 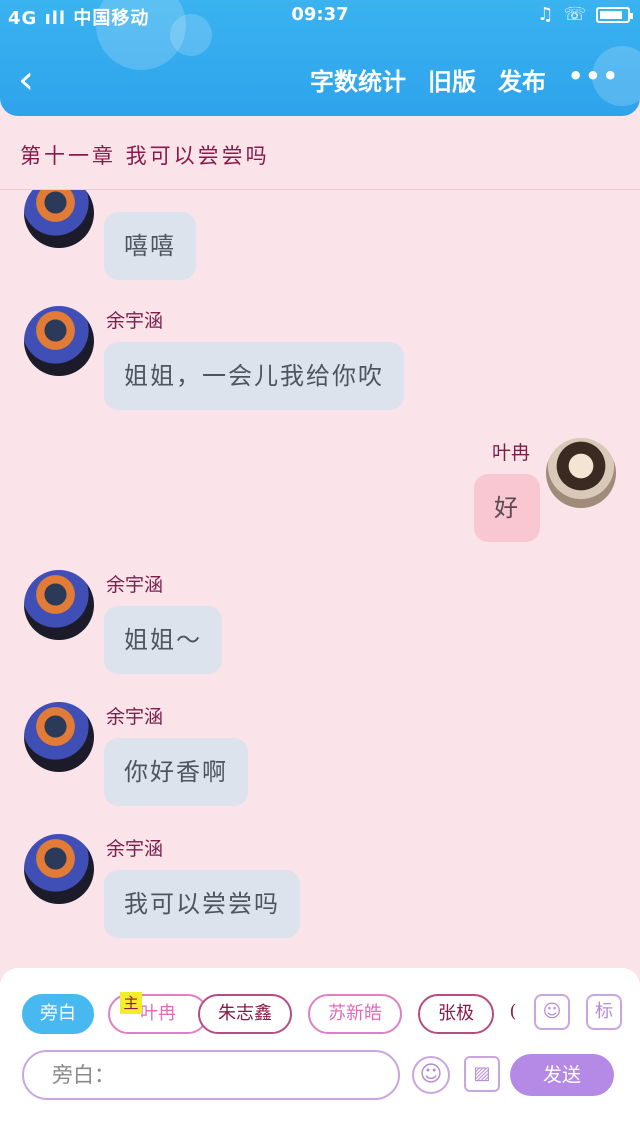 I want to click on person-icon: ☺, so click(x=552, y=1012).